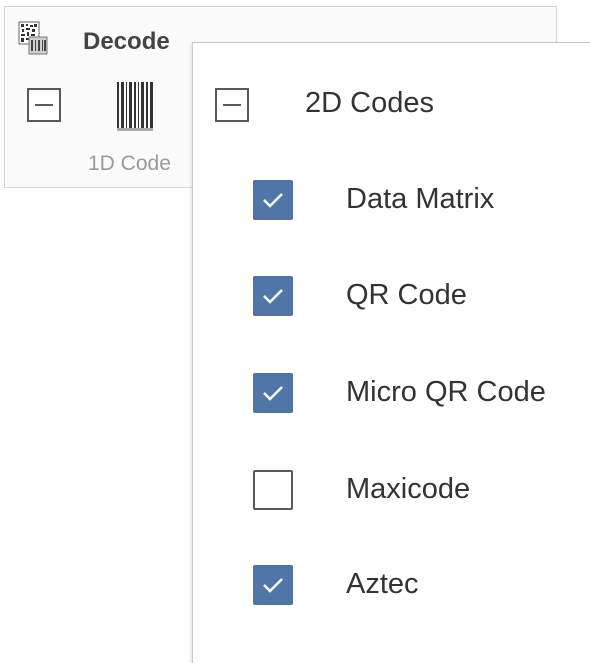 The width and height of the screenshot is (590, 663). What do you see at coordinates (126, 41) in the screenshot?
I see `panel-title: Decode` at bounding box center [126, 41].